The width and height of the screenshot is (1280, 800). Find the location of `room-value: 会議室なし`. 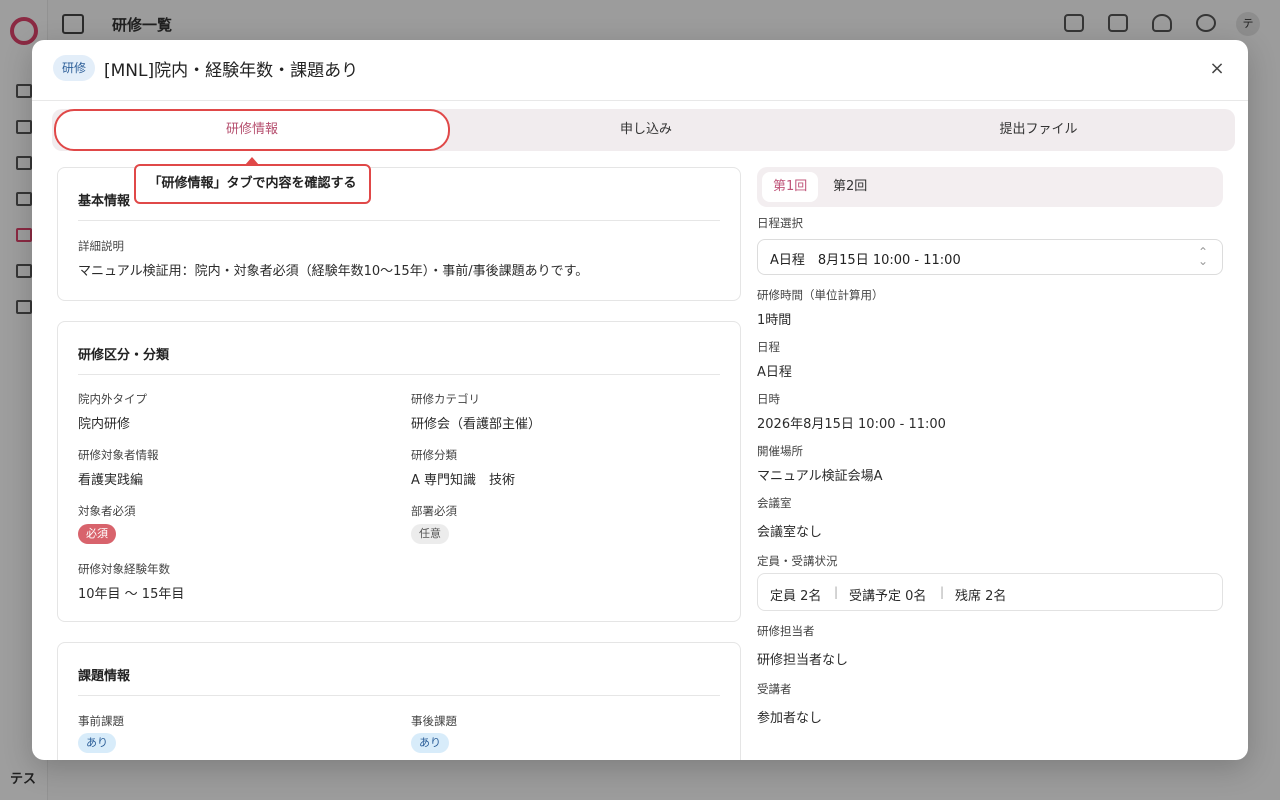

room-value: 会議室なし is located at coordinates (790, 532).